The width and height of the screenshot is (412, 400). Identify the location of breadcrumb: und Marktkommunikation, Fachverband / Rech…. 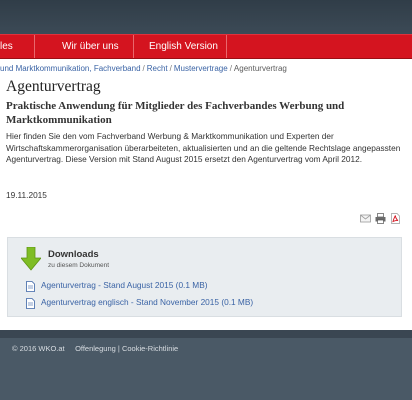
(143, 68).